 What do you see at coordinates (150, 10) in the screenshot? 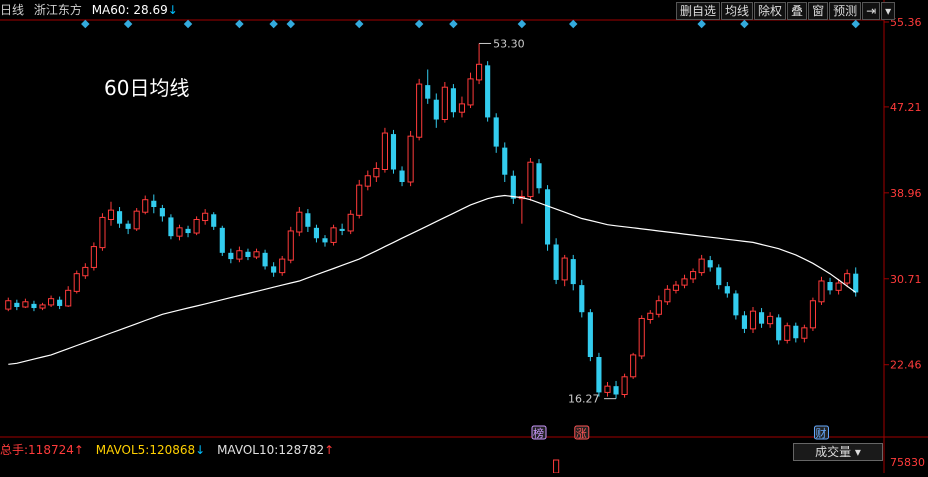
I see `ma60-value: 28.69` at bounding box center [150, 10].